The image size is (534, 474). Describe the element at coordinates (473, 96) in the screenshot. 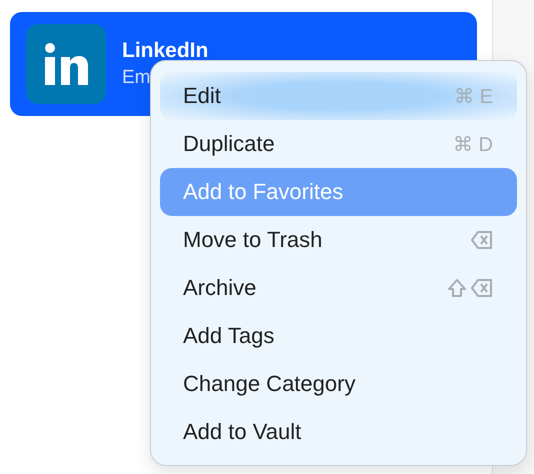

I see `shortcut-keys: ⌘ E` at that location.